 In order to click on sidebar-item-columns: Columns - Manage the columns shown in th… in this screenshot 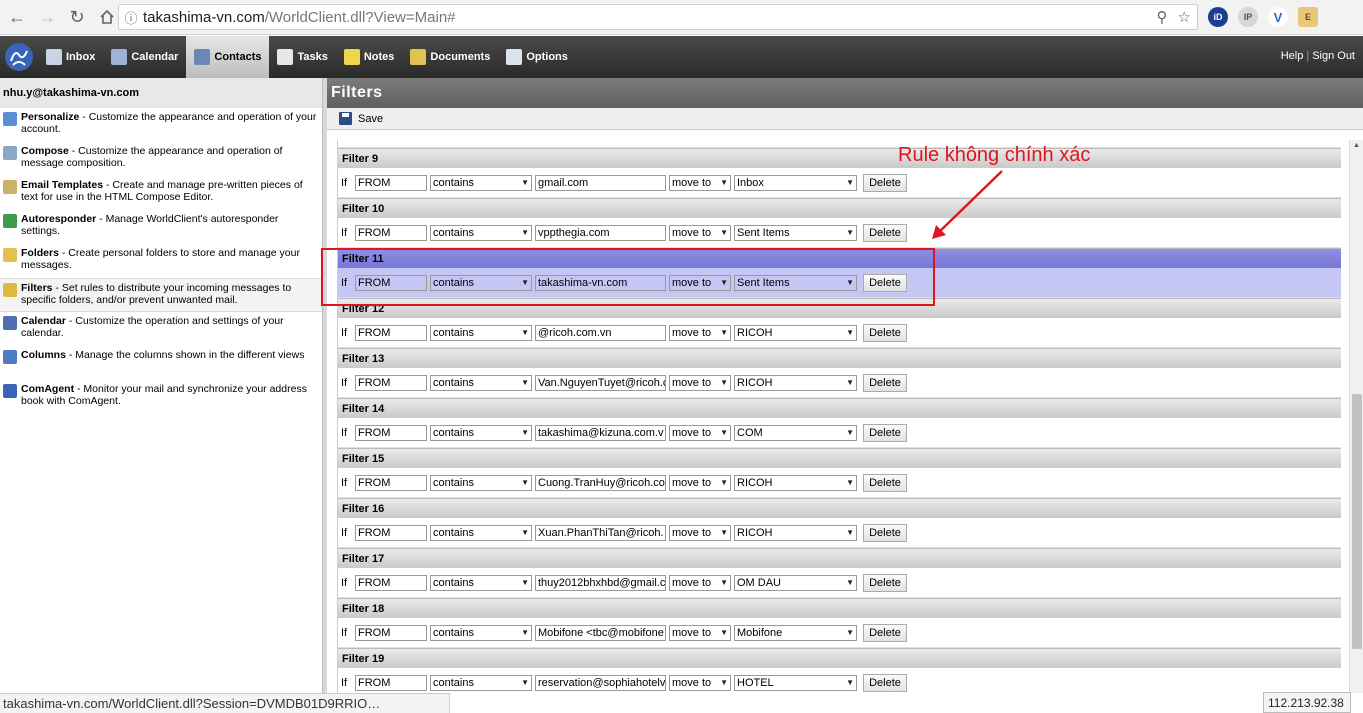, I will do `click(161, 363)`.